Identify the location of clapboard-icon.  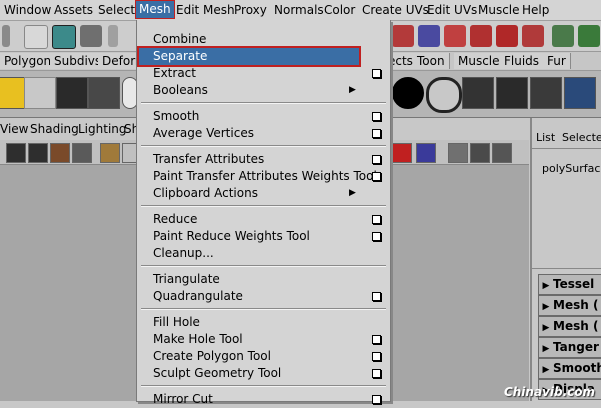
(478, 93).